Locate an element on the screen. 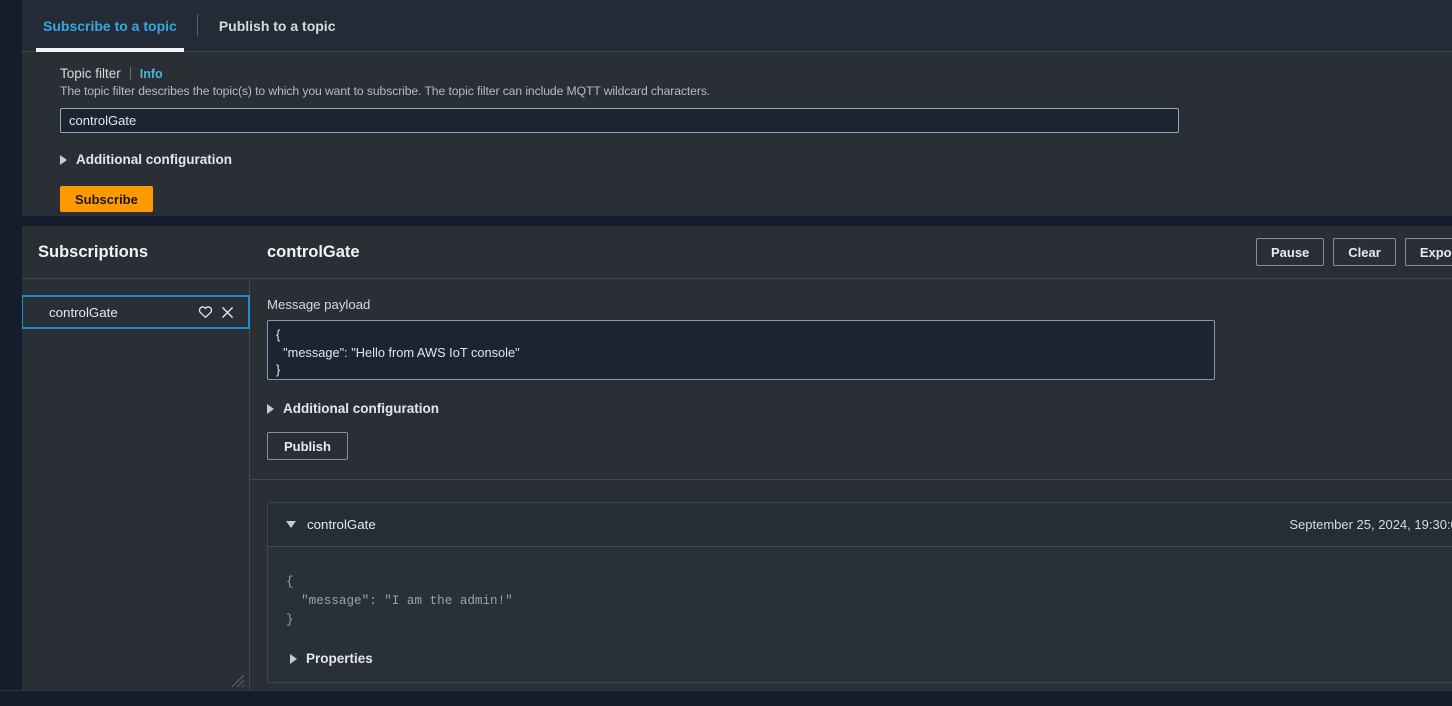 This screenshot has height=706, width=1452. tab-label: Publish to a topic is located at coordinates (277, 25).